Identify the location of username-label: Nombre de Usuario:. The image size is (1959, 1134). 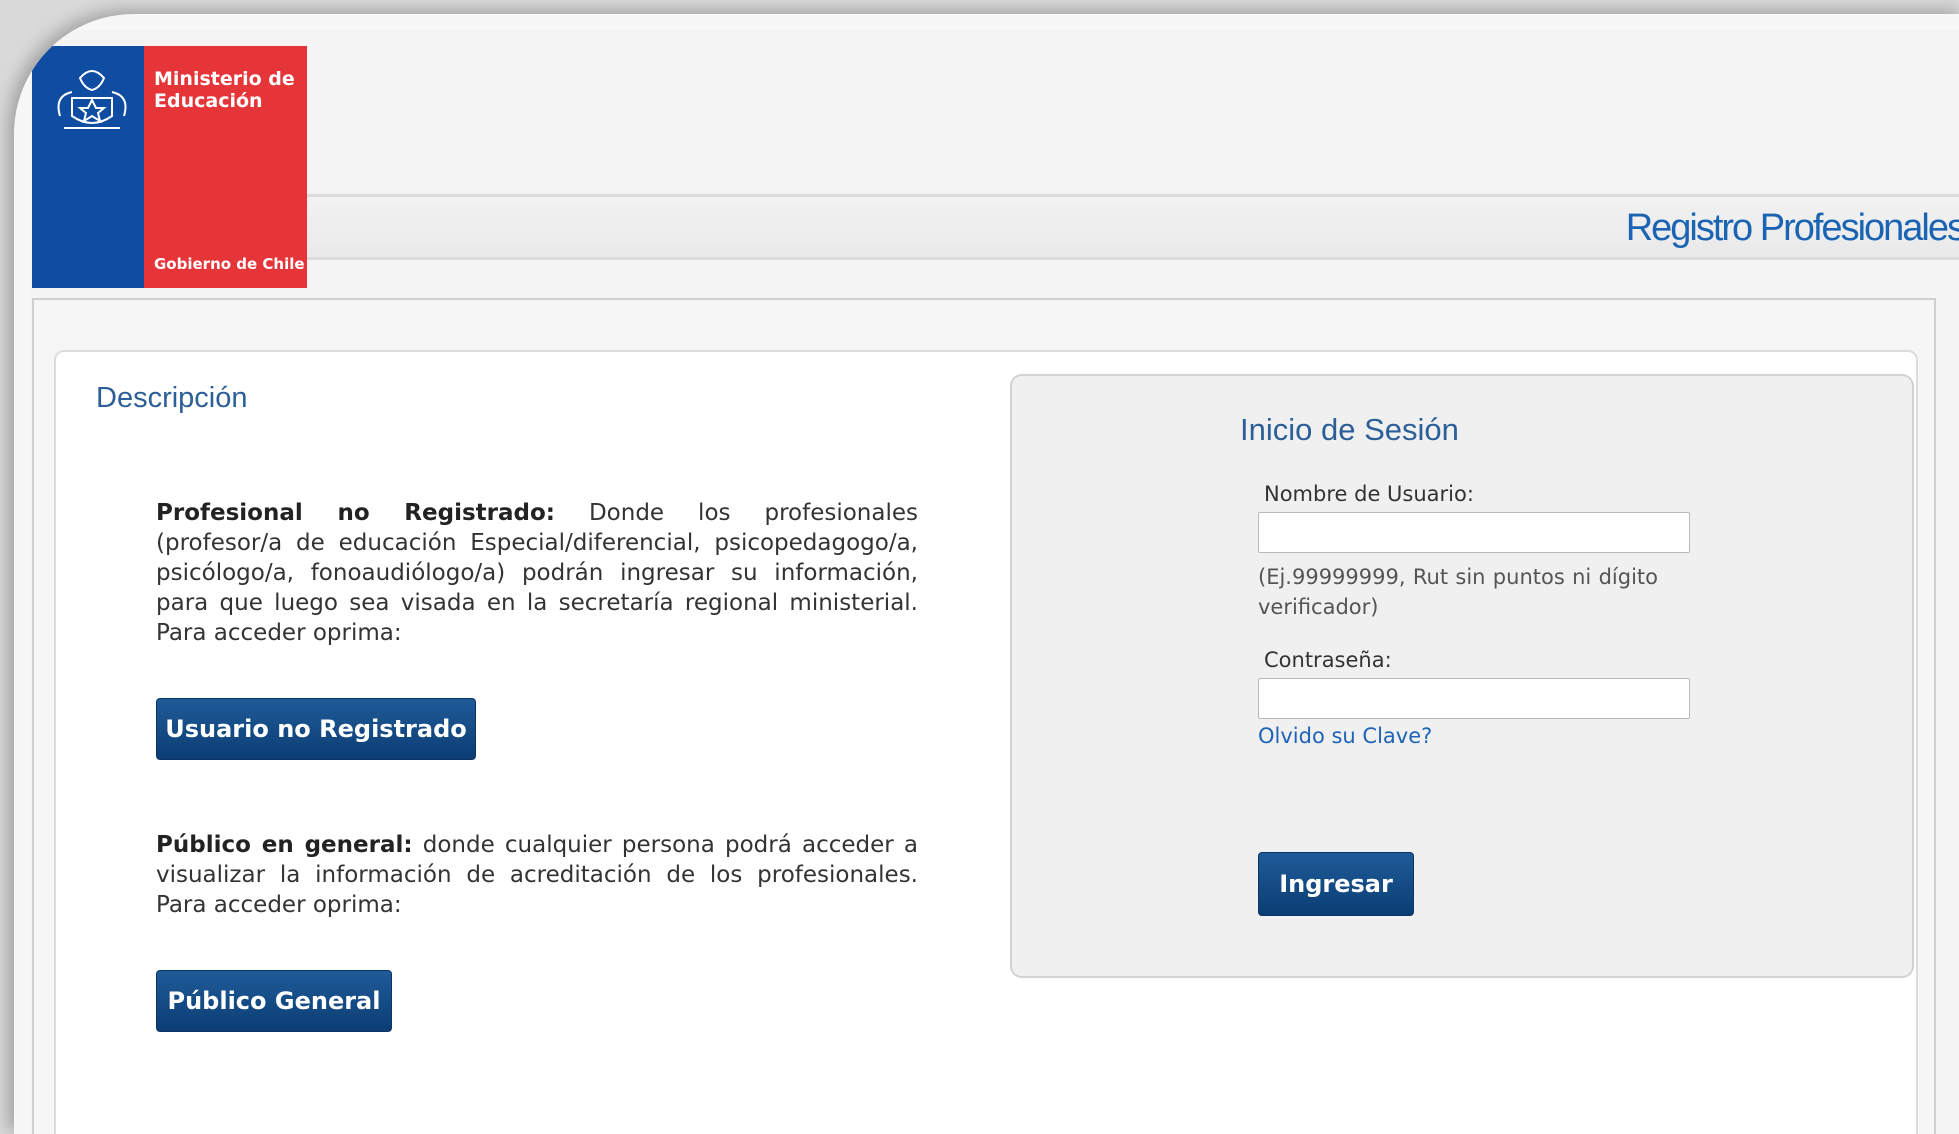
(1369, 494).